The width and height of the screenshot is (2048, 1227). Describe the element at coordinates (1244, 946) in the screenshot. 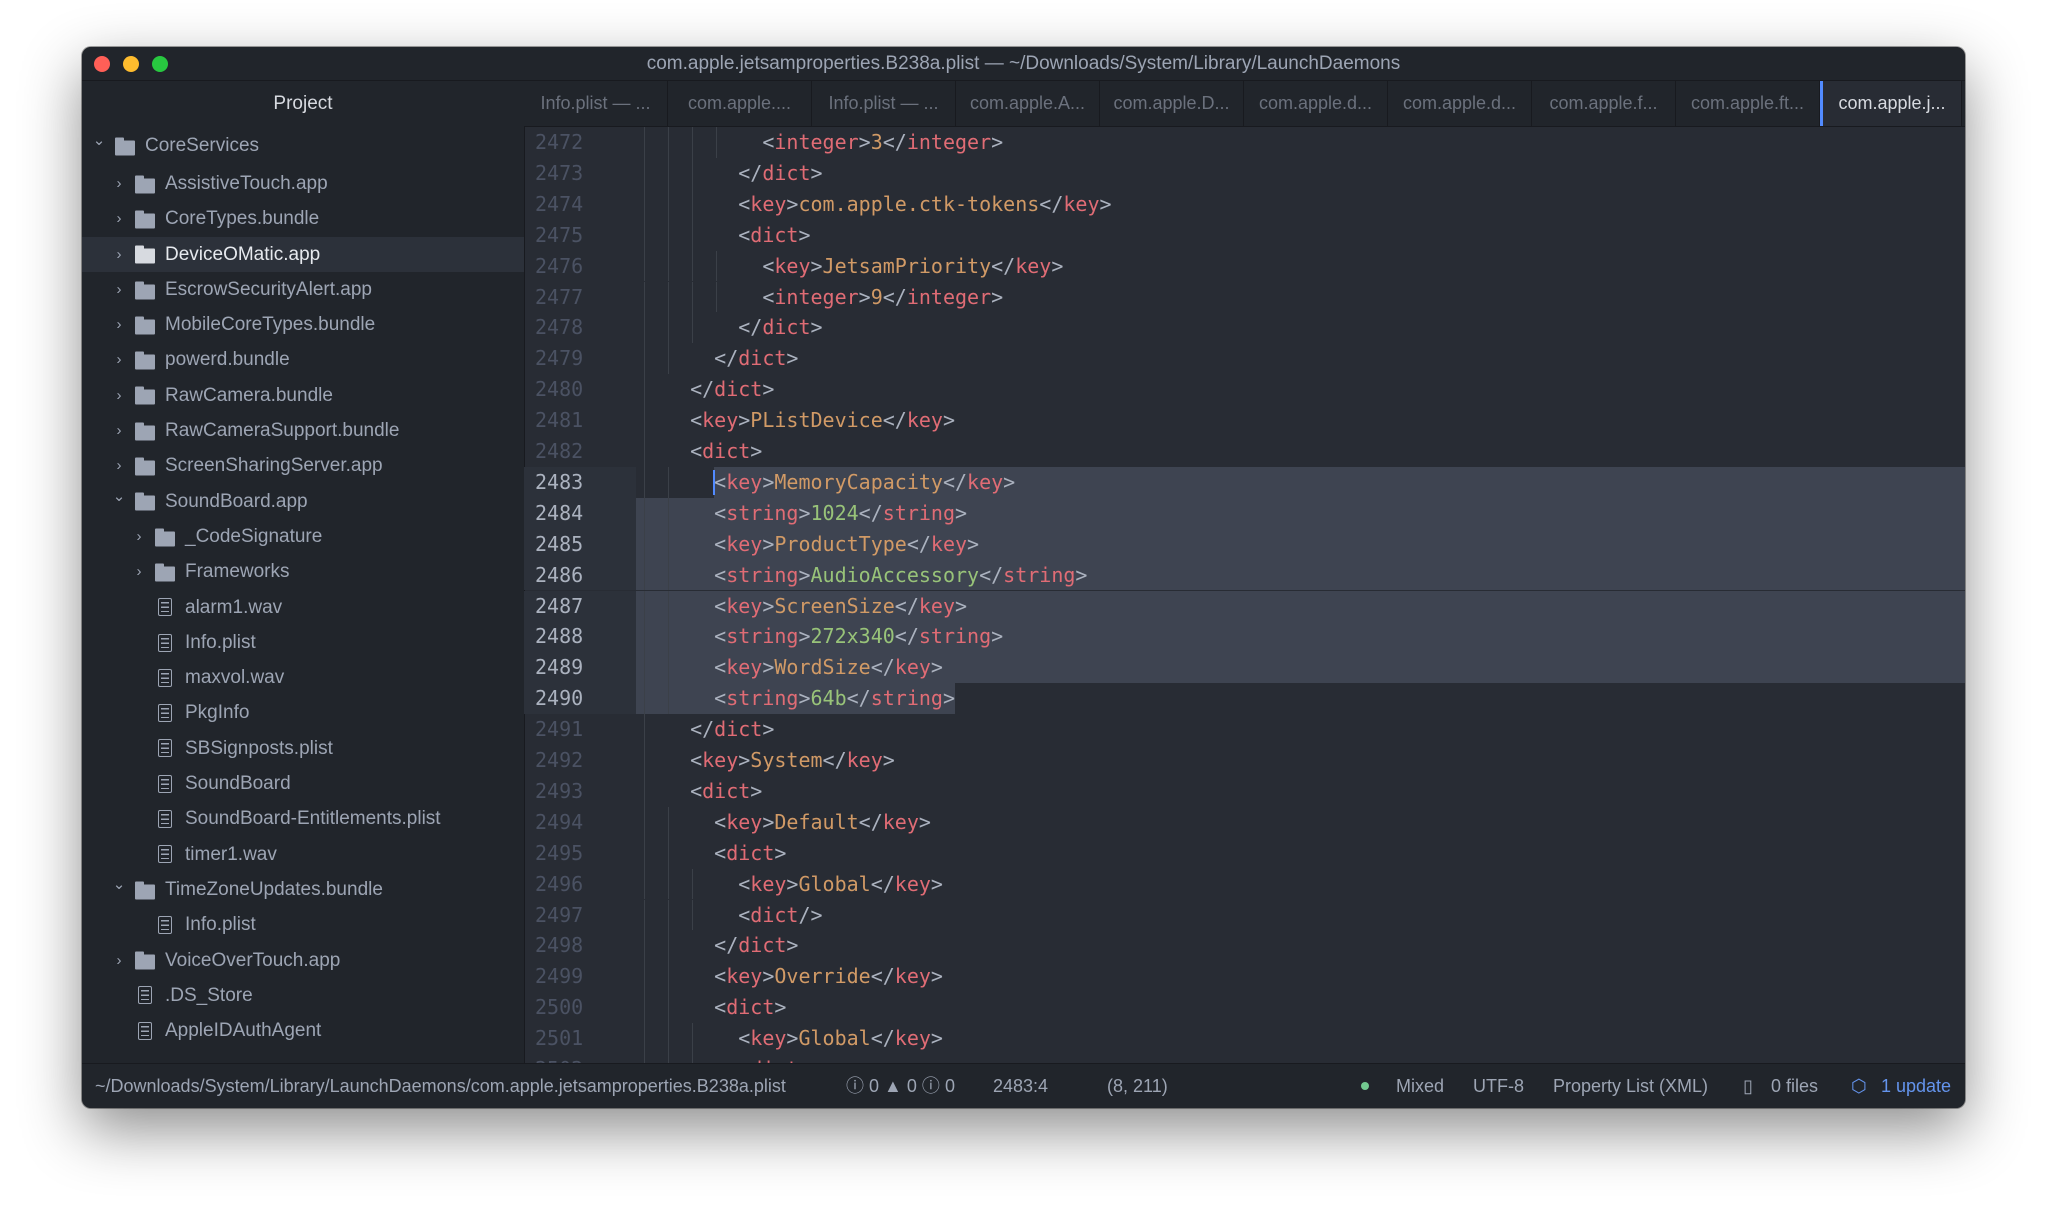

I see `code-line: 2498 </dict>` at that location.